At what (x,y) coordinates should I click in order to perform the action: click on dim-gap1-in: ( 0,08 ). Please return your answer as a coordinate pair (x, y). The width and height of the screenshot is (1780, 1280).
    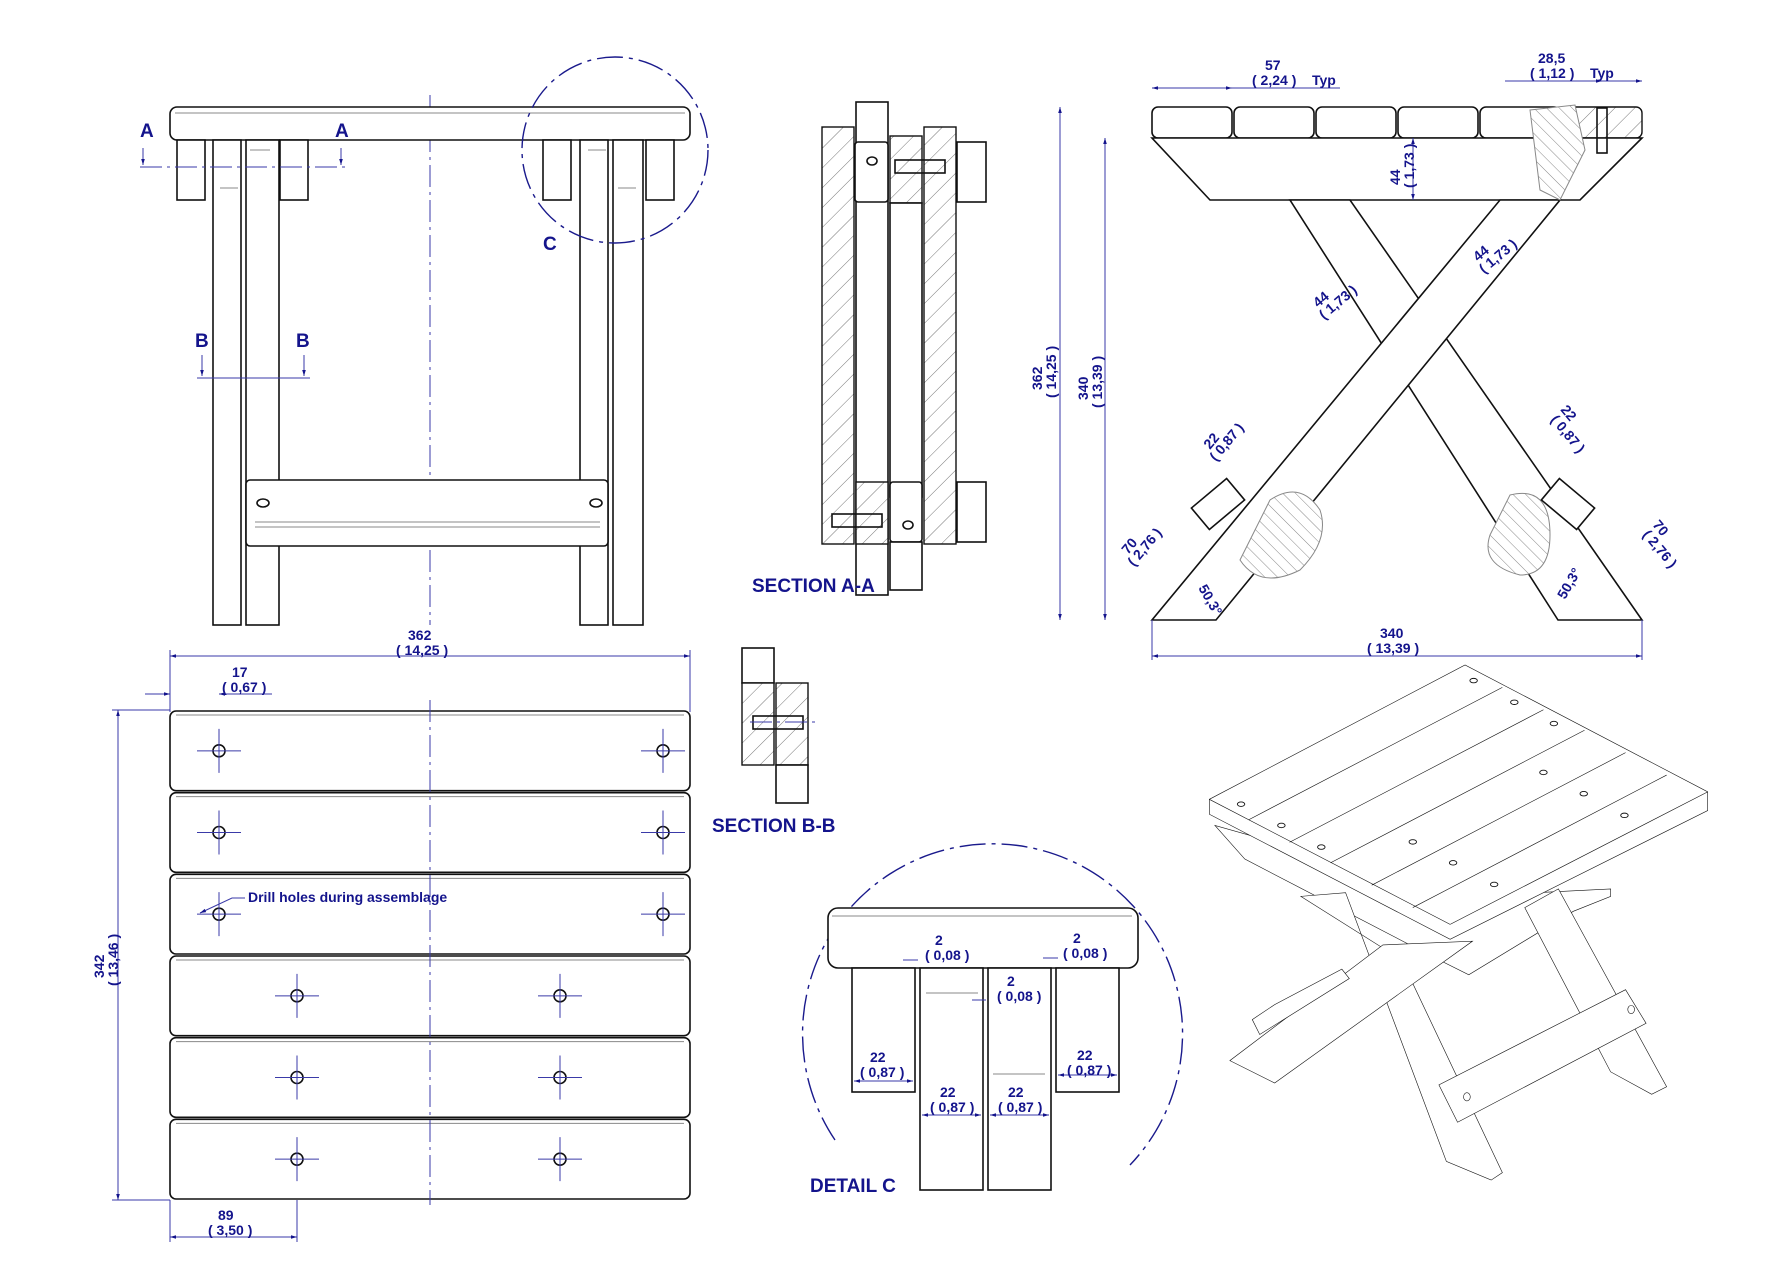
    Looking at the image, I should click on (947, 955).